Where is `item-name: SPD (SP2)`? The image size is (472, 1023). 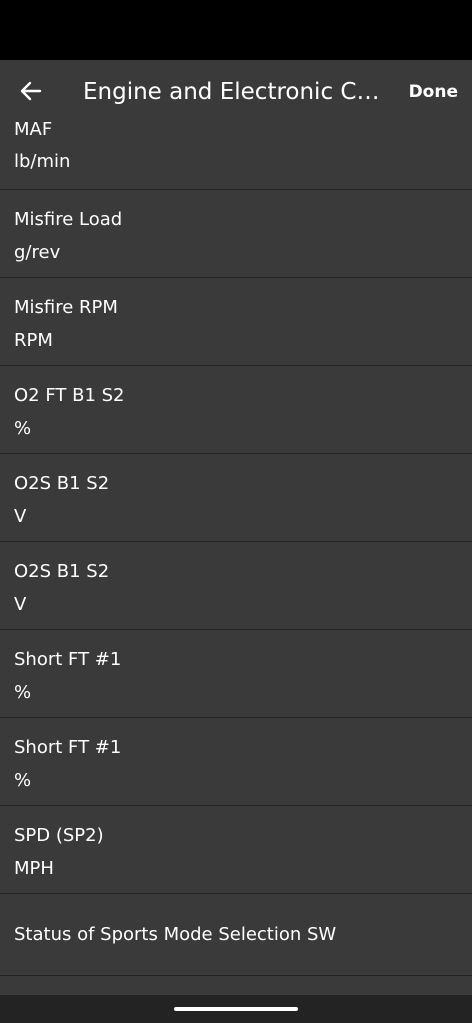
item-name: SPD (SP2) is located at coordinates (59, 835).